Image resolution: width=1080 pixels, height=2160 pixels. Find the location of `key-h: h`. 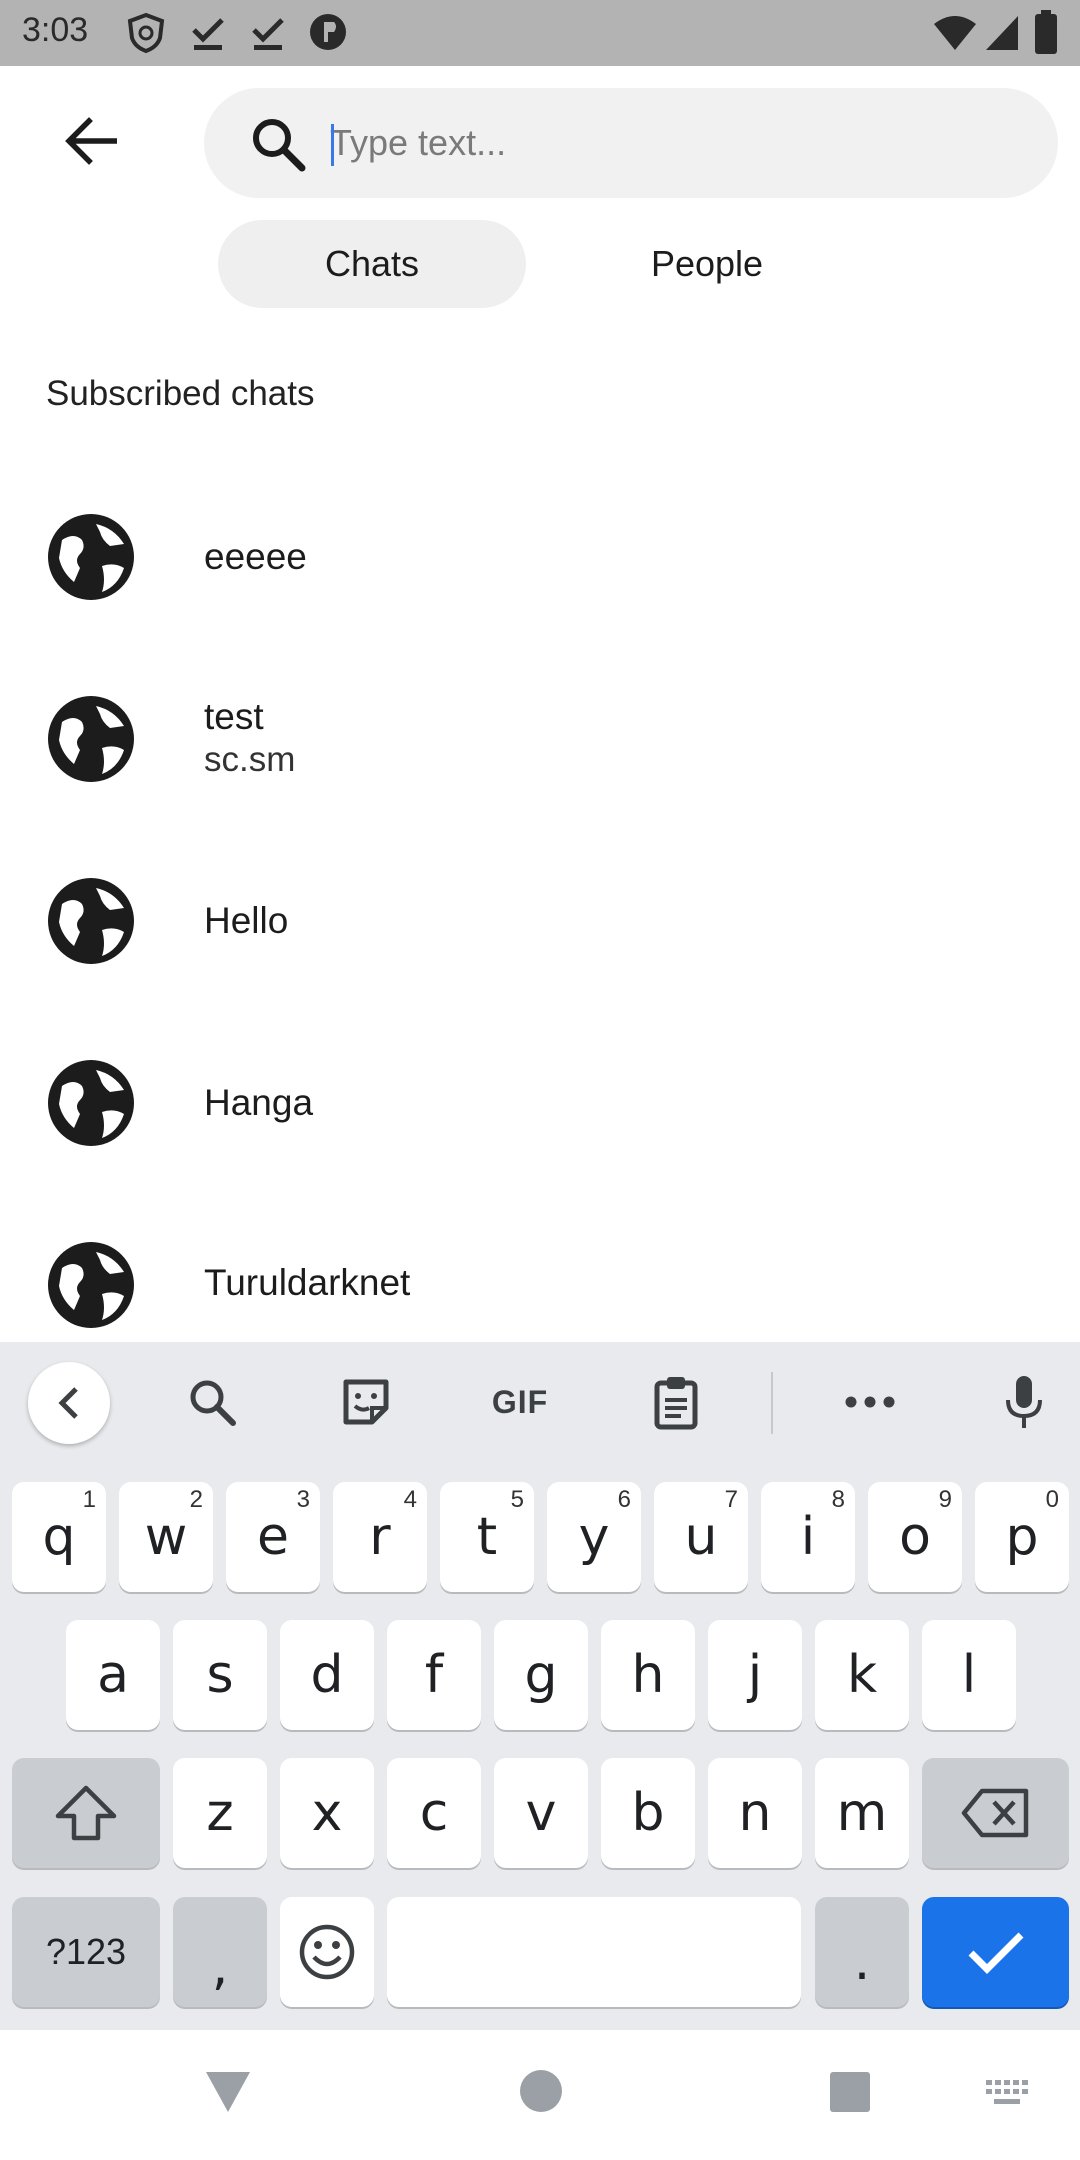

key-h: h is located at coordinates (648, 1675).